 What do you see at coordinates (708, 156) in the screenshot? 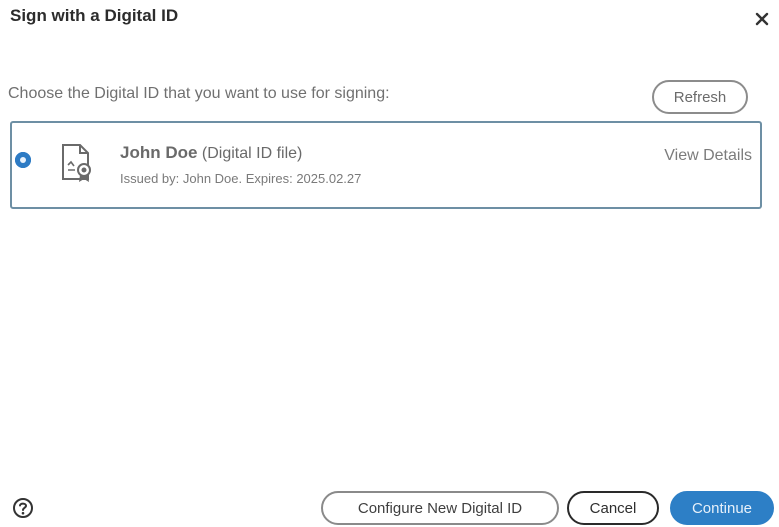
I see `view-details-link: View Details` at bounding box center [708, 156].